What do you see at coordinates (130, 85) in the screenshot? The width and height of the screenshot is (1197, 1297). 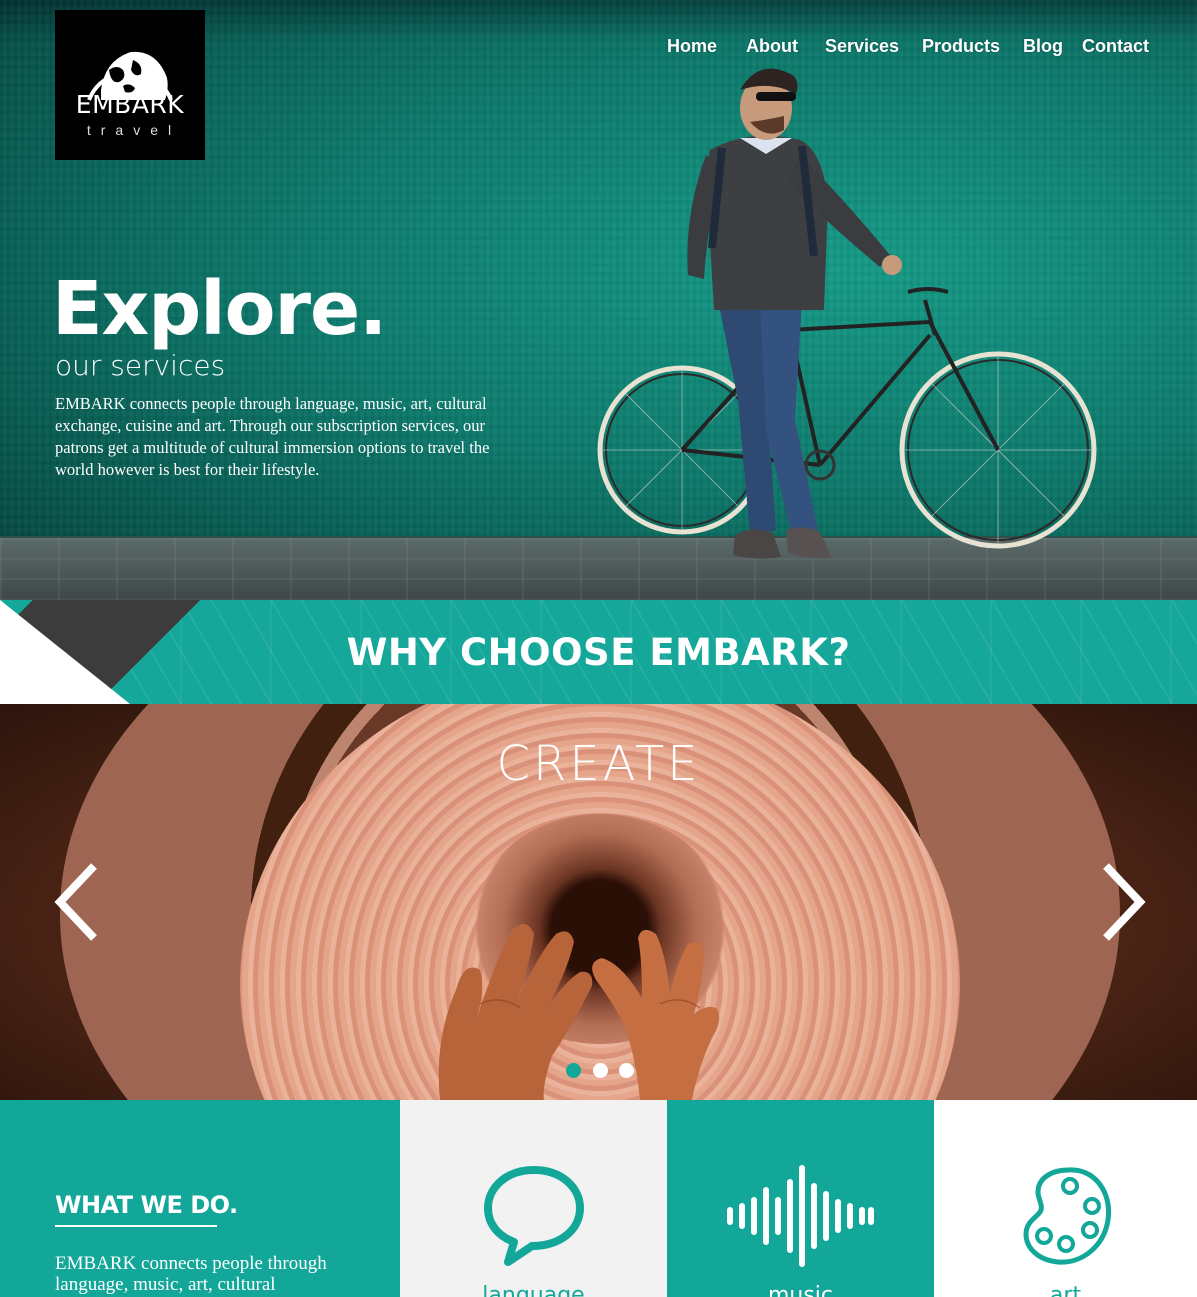 I see `brand-logo: EMBARK travel` at bounding box center [130, 85].